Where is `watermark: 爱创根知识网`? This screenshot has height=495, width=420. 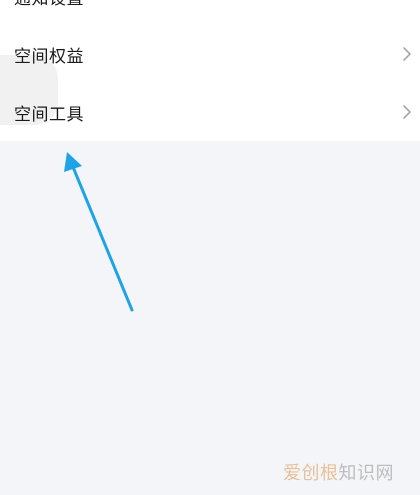 watermark: 爱创根知识网 is located at coordinates (338, 472).